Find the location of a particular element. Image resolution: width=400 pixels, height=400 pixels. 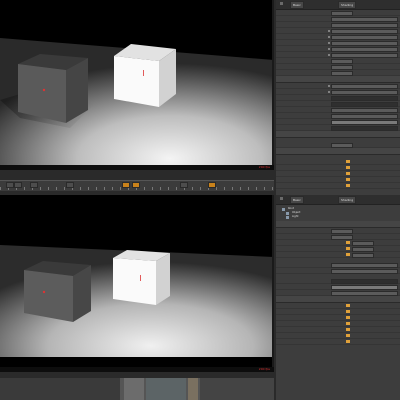

record-button is located at coordinates (126, 185).